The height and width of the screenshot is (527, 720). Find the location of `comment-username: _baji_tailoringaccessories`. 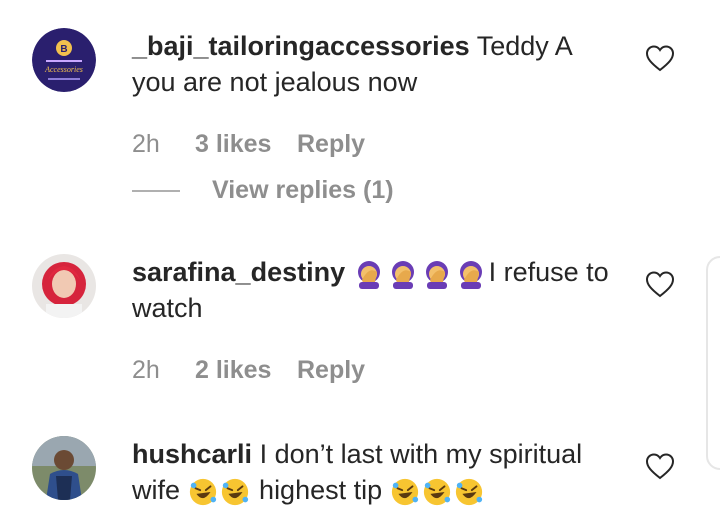

comment-username: _baji_tailoringaccessories is located at coordinates (301, 46).